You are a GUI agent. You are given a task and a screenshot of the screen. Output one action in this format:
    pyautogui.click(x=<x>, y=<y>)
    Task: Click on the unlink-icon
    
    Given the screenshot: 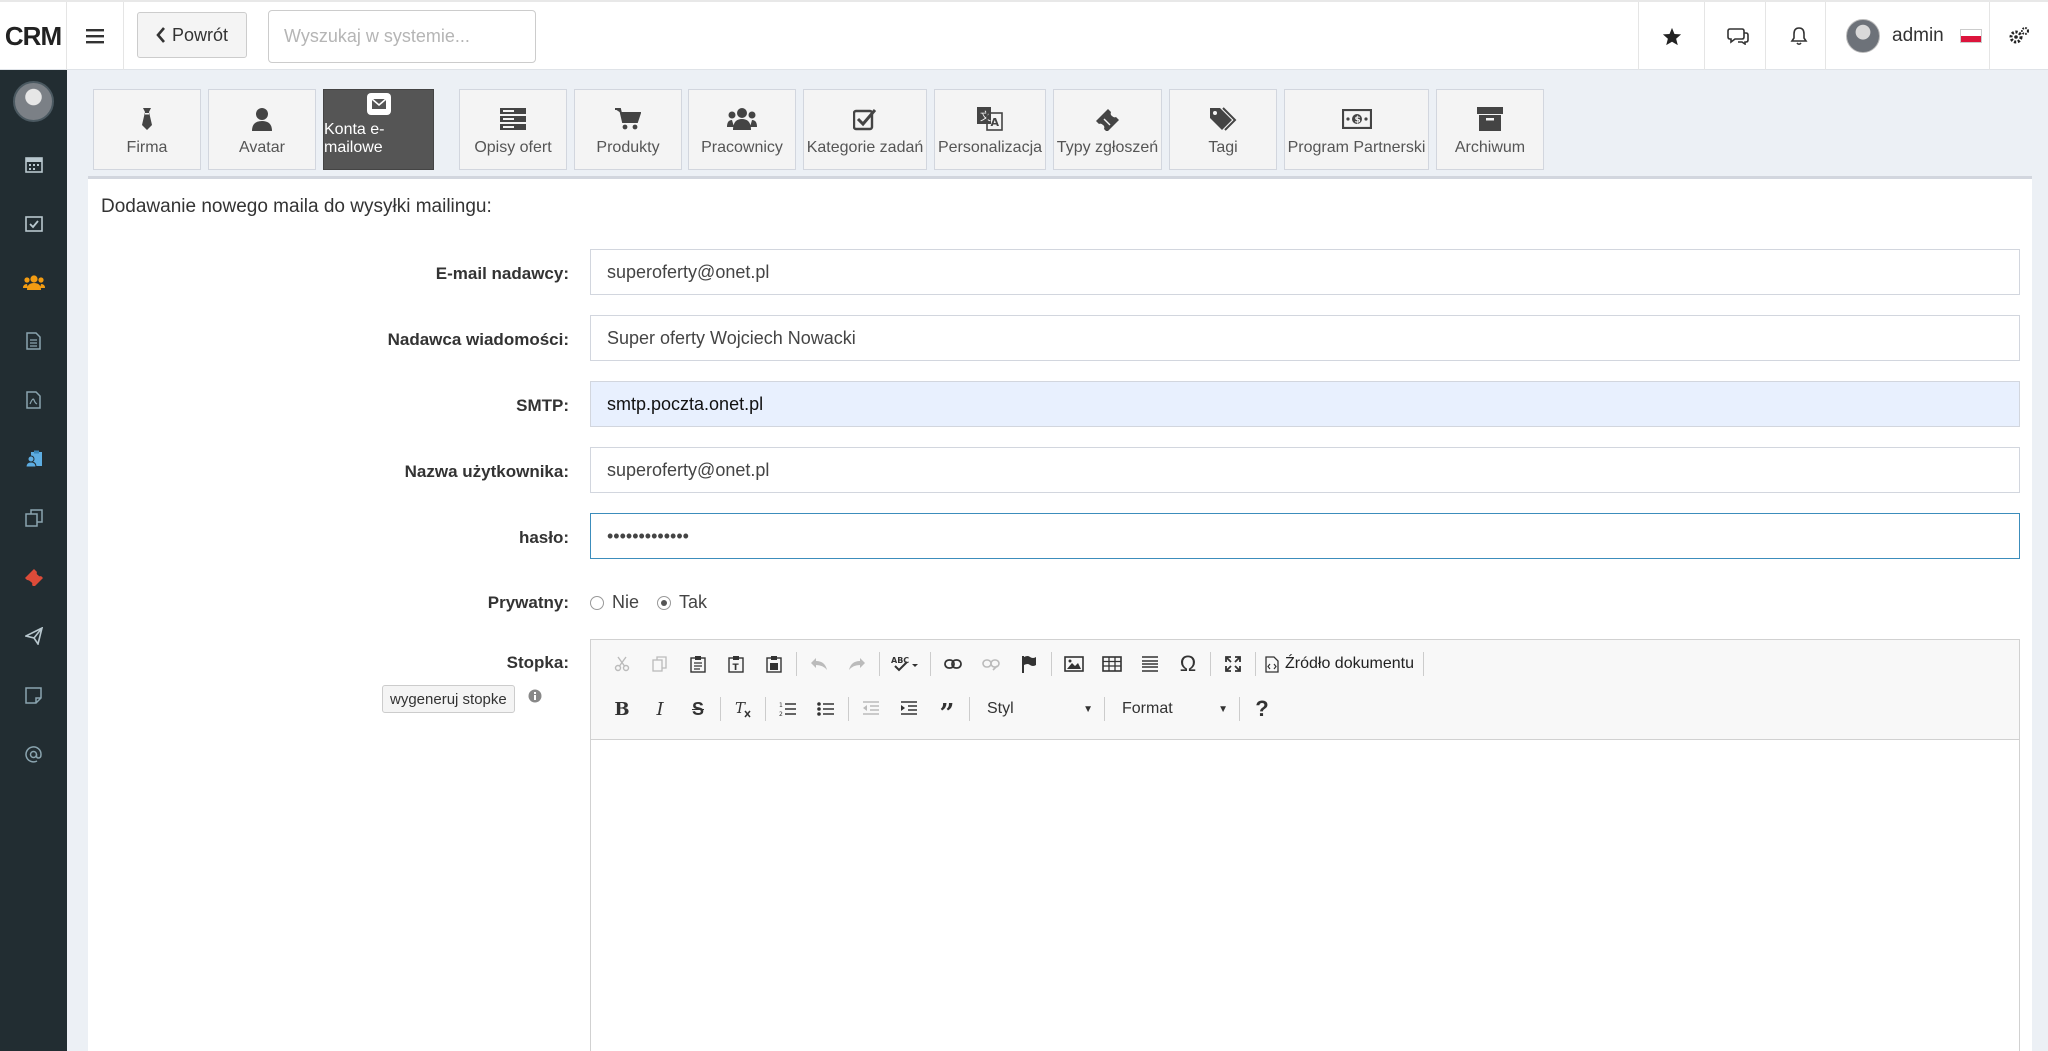 What is the action you would take?
    pyautogui.click(x=991, y=665)
    